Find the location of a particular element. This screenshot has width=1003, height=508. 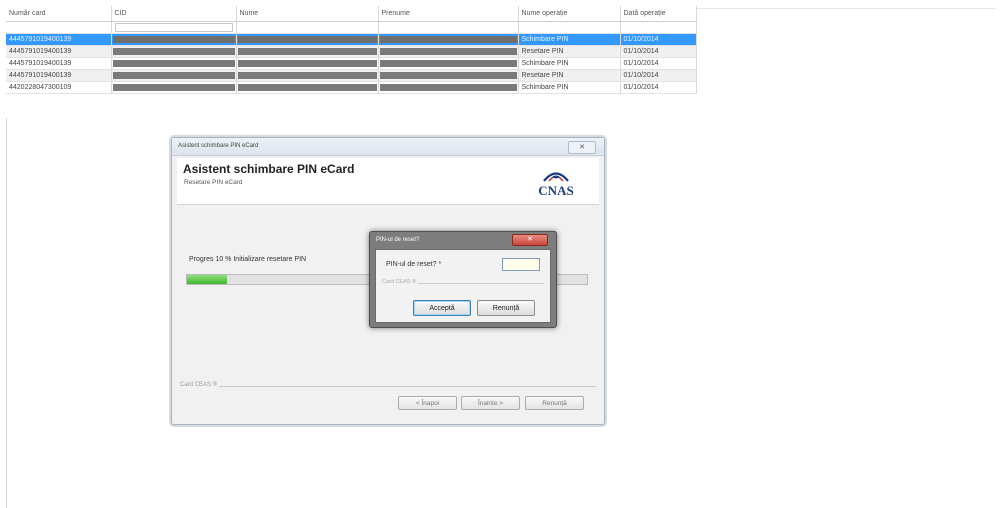

wizard-cancel-button: Renunță is located at coordinates (554, 403).